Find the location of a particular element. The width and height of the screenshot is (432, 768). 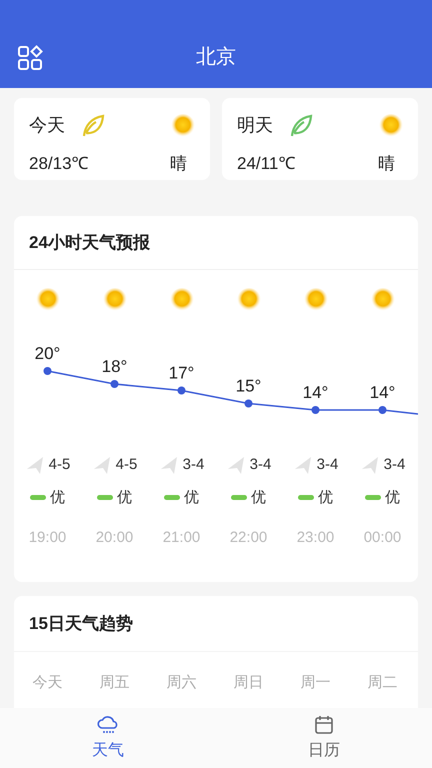

temperature-label: 15° is located at coordinates (249, 386).